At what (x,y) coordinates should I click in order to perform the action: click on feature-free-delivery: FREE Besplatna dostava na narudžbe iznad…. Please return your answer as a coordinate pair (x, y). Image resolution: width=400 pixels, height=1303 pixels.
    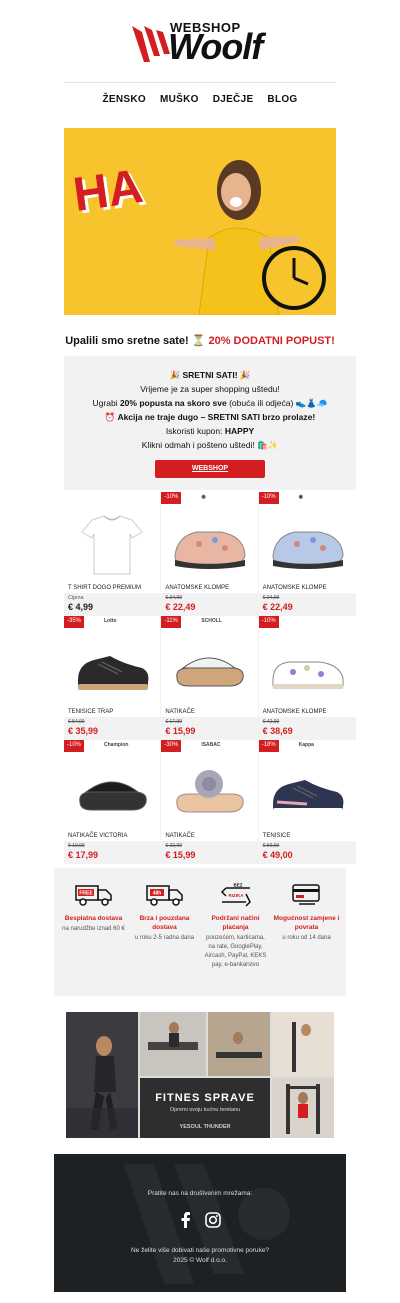
    Looking at the image, I should click on (94, 939).